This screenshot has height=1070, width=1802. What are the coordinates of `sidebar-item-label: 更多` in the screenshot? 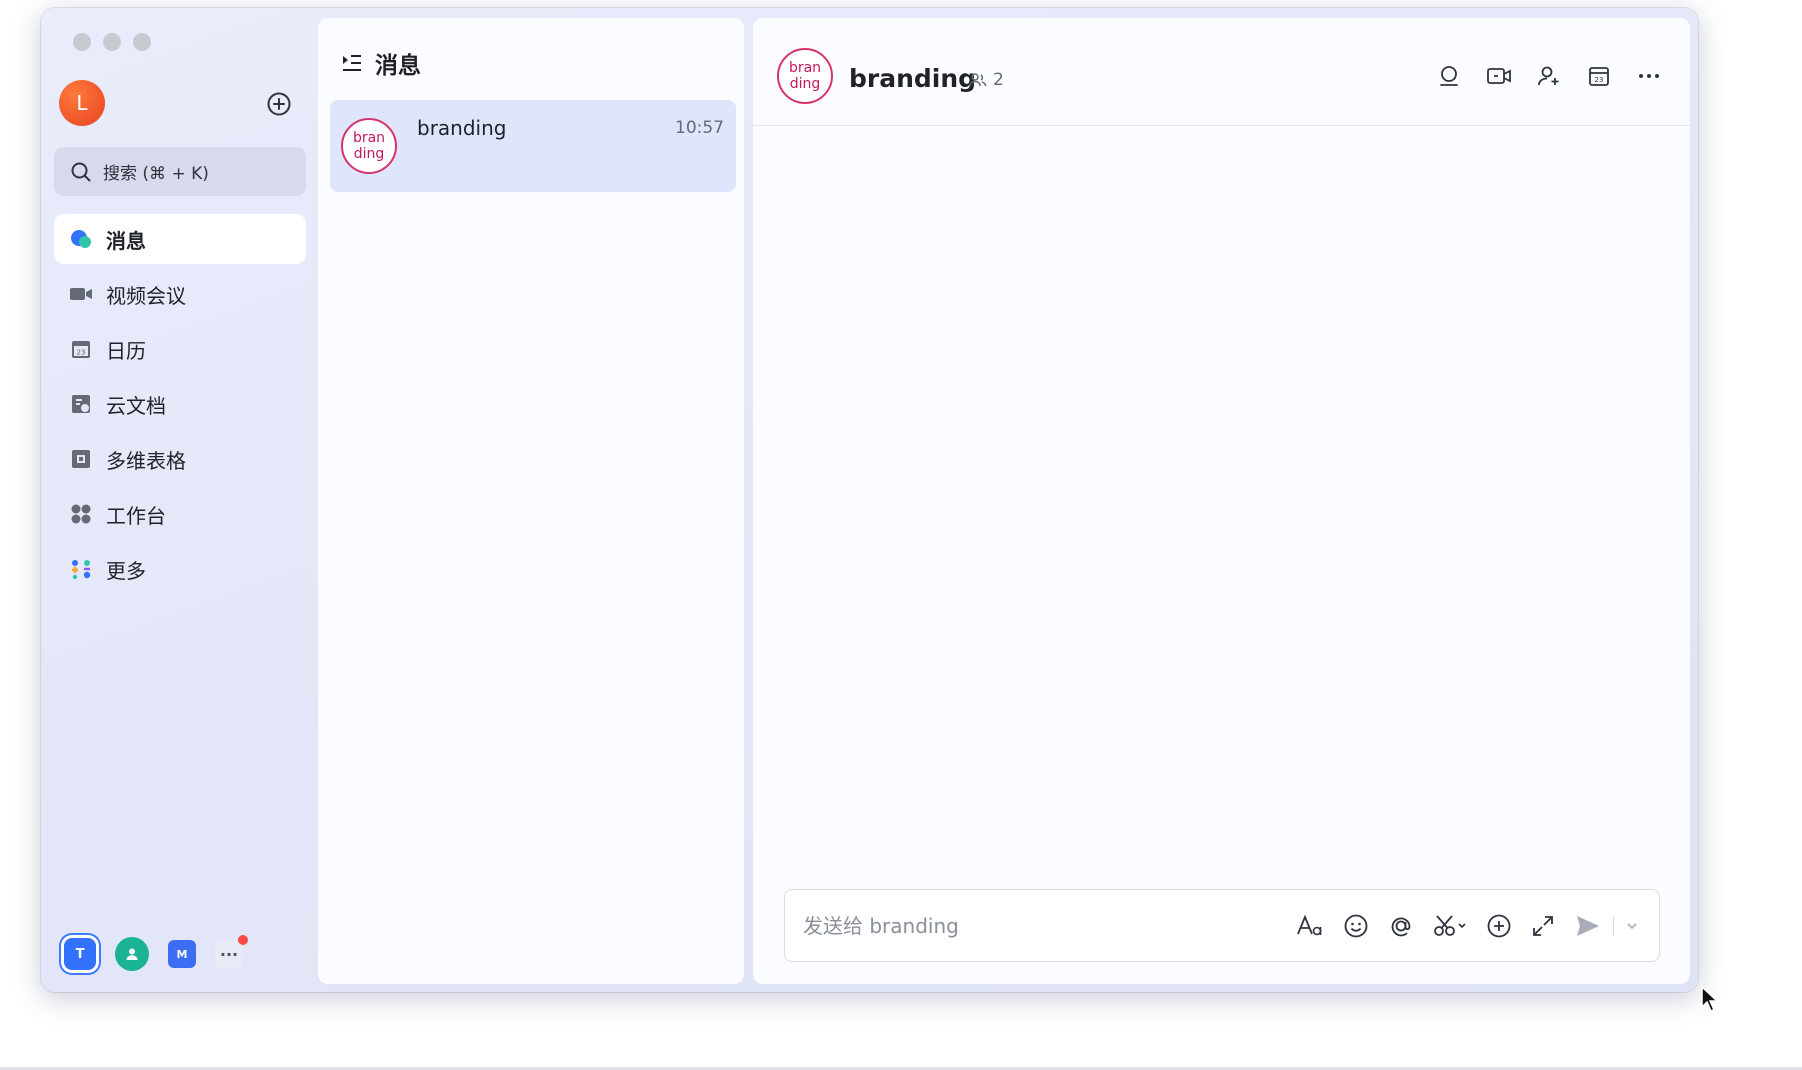 It's located at (126, 570).